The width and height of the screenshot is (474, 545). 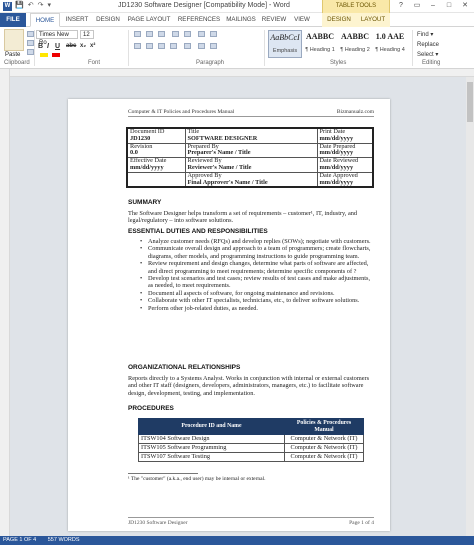 I want to click on style-name: ¶ Heading 1, so click(x=320, y=50).